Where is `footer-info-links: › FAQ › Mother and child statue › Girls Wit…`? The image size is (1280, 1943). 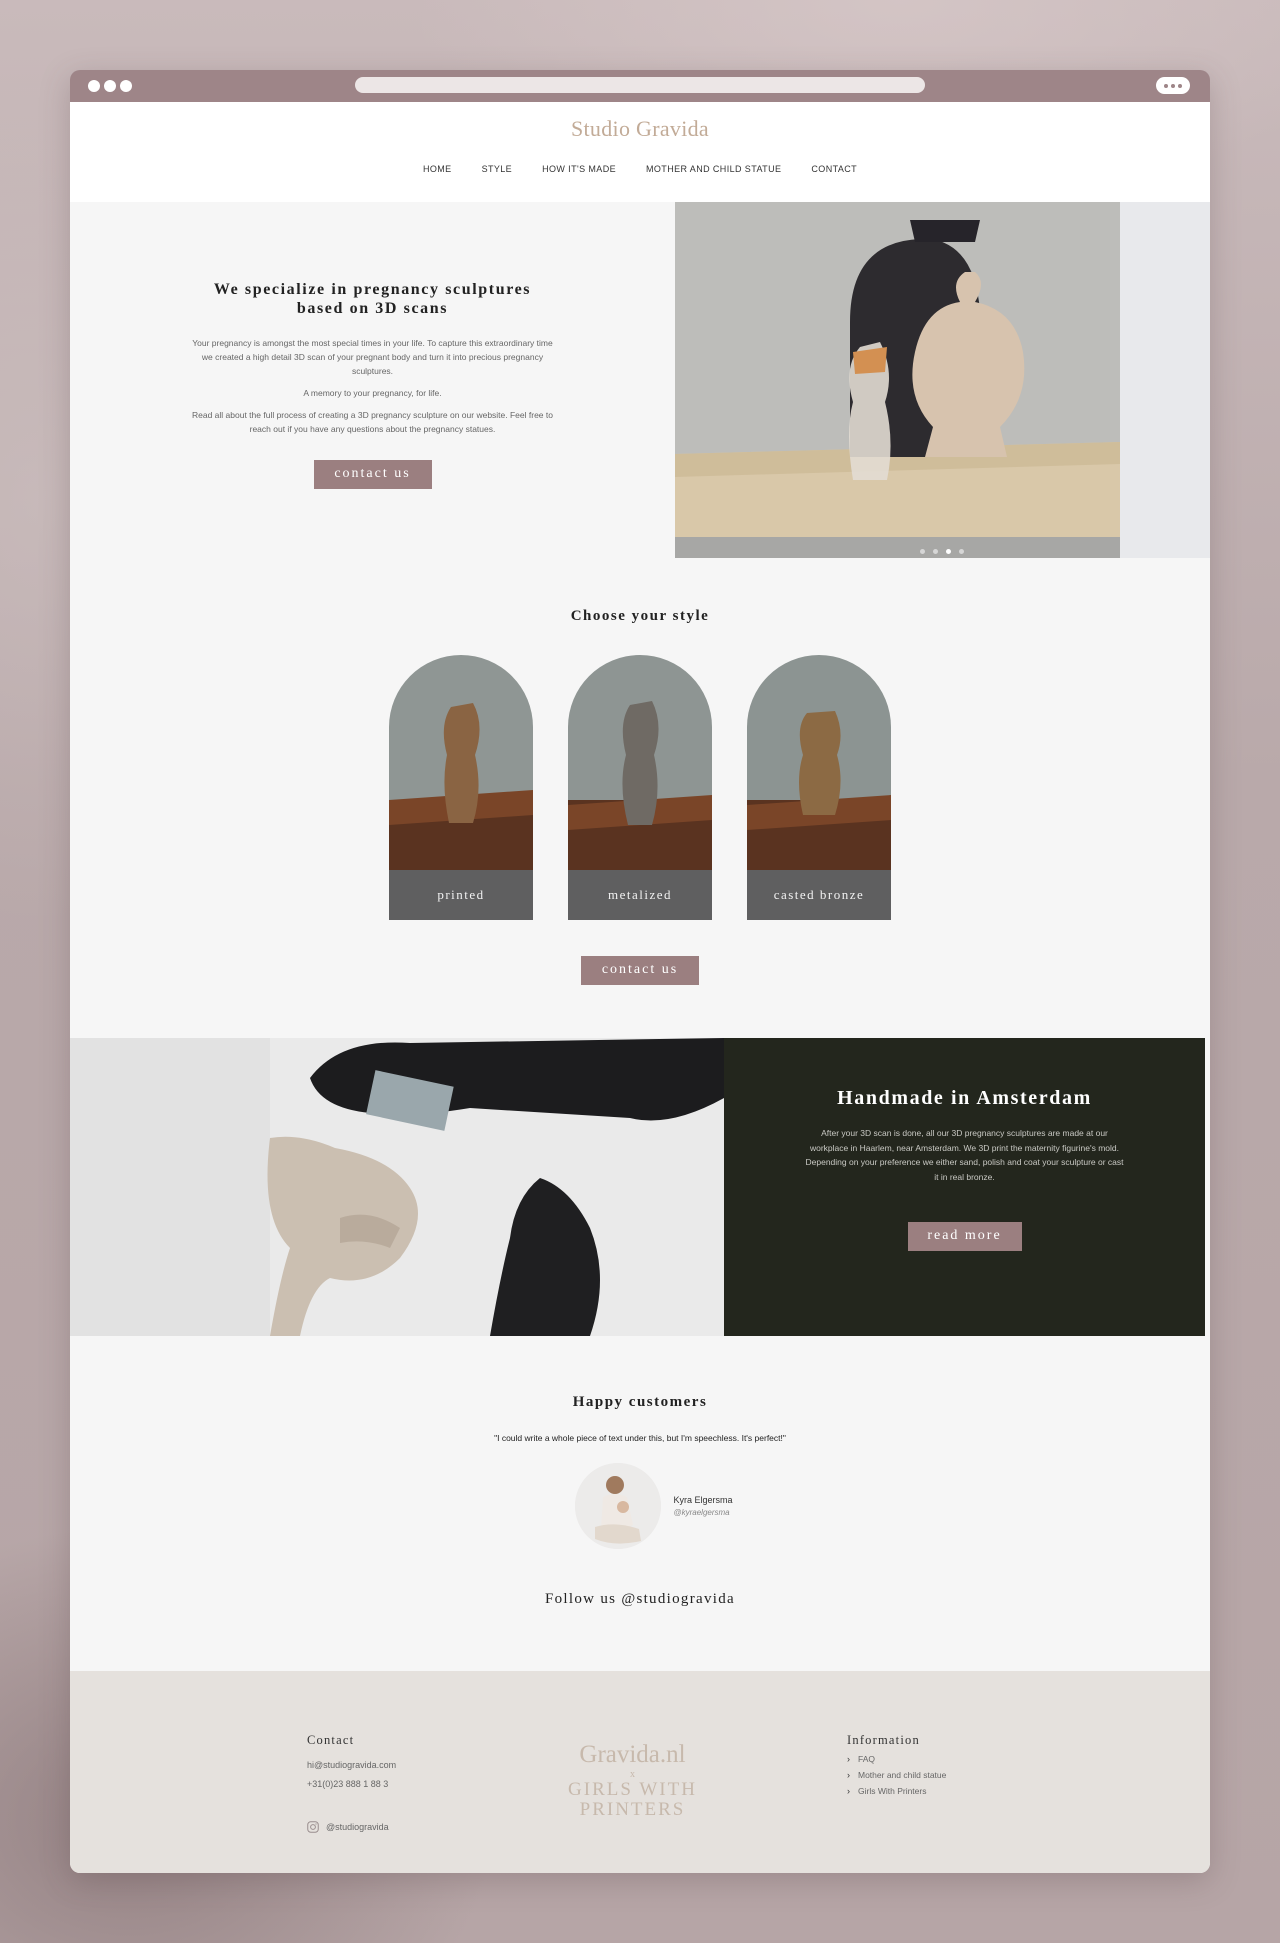 footer-info-links: › FAQ › Mother and child statue › Girls Wit… is located at coordinates (896, 1775).